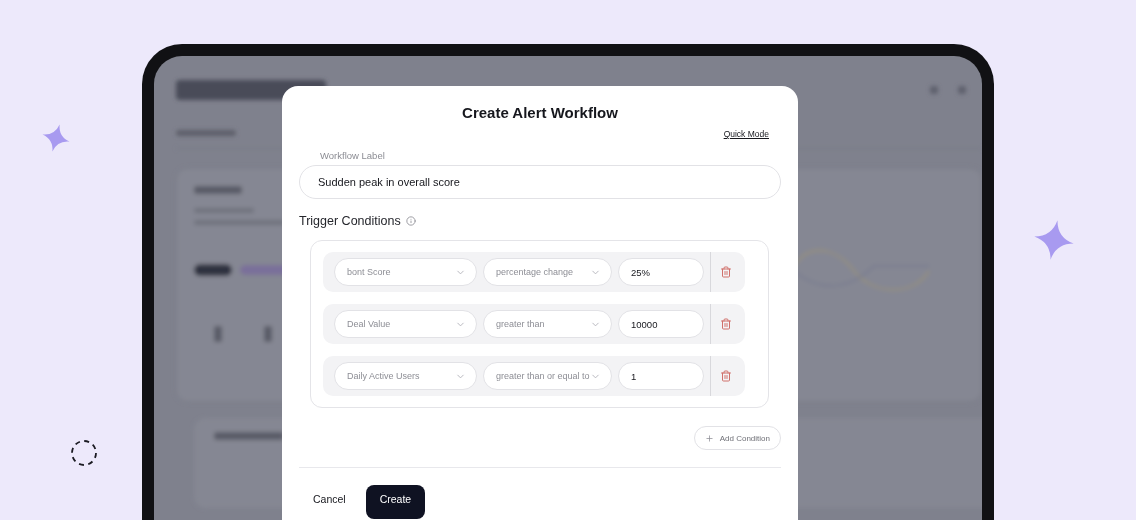 The image size is (1136, 520). I want to click on add-condition-button: Add Condition, so click(737, 438).